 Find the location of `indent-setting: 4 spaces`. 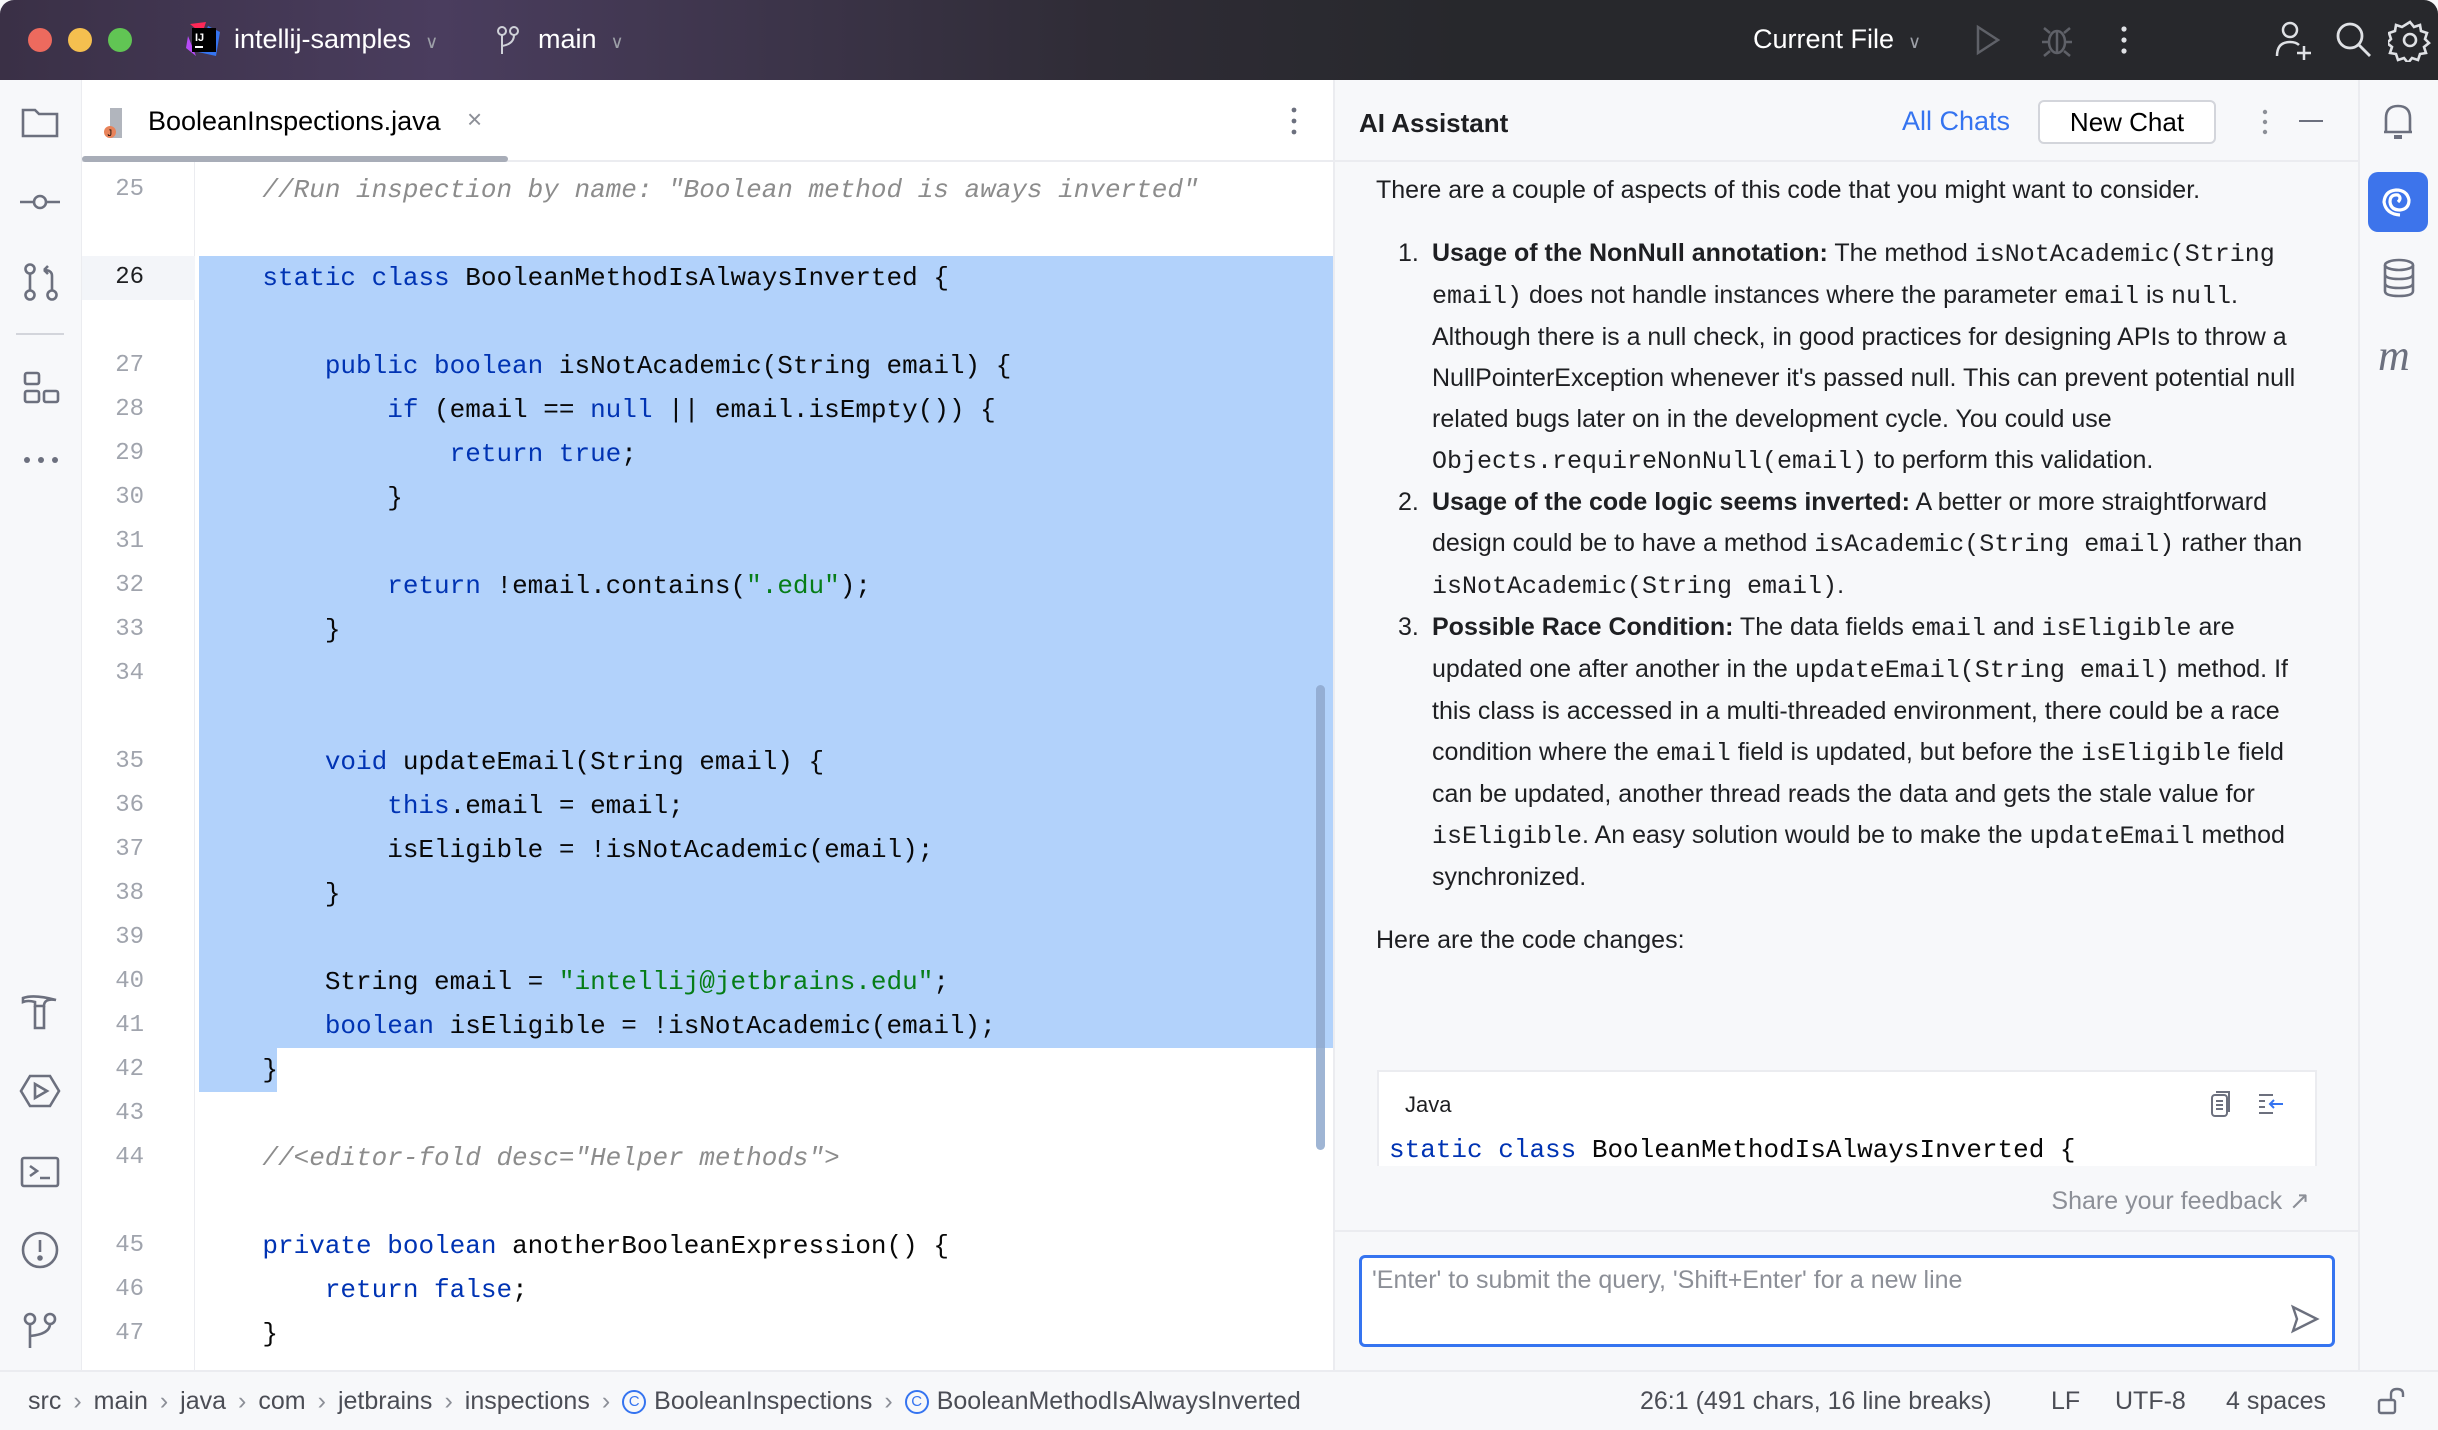

indent-setting: 4 spaces is located at coordinates (2276, 1401).